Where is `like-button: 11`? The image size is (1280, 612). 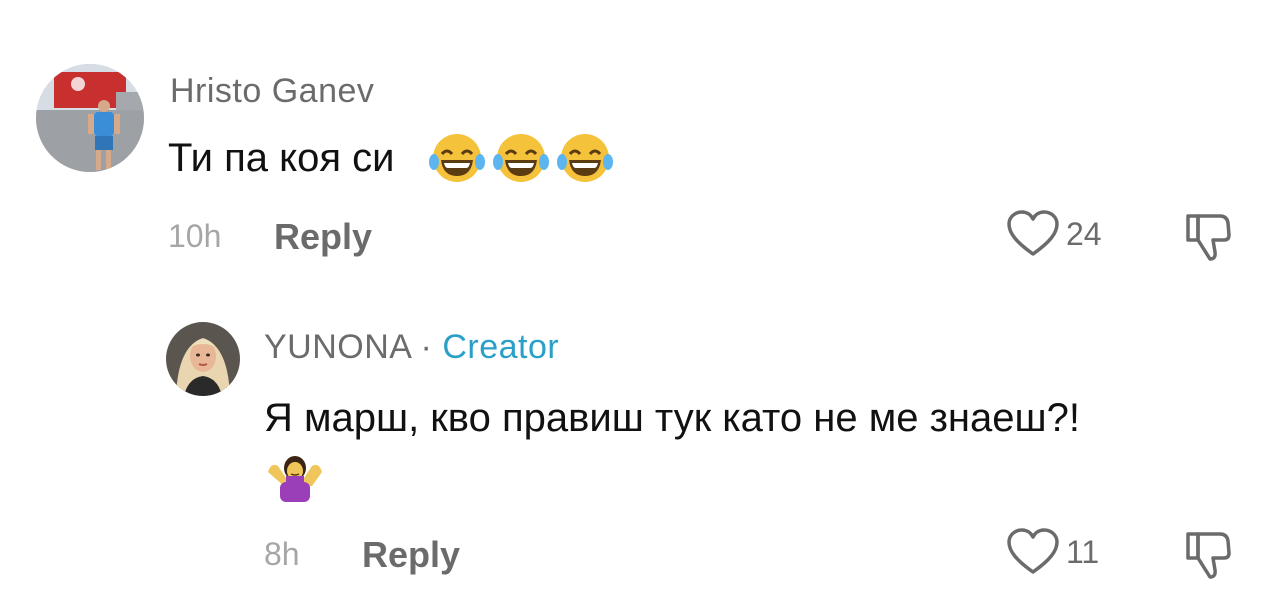
like-button: 11 is located at coordinates (1052, 552).